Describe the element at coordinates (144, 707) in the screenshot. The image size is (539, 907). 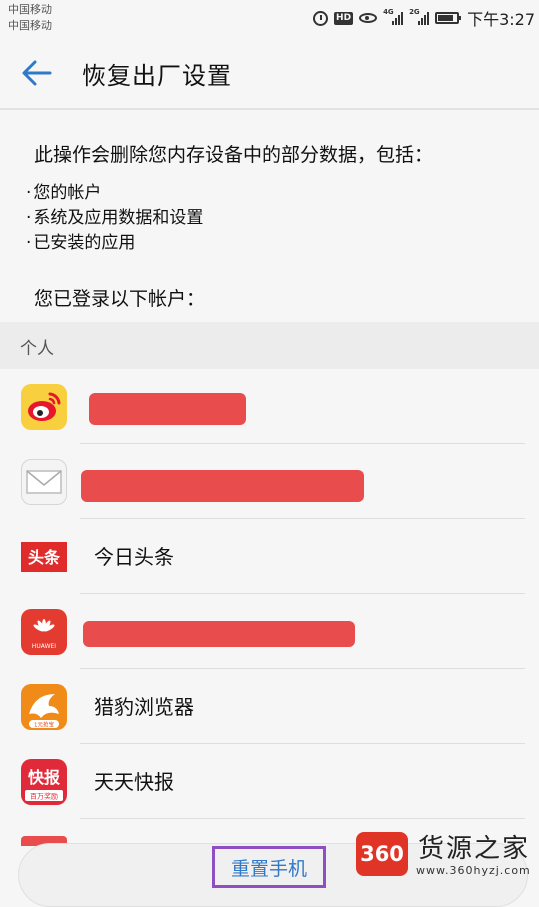
I see `account-label: 猎豹浏览器` at that location.